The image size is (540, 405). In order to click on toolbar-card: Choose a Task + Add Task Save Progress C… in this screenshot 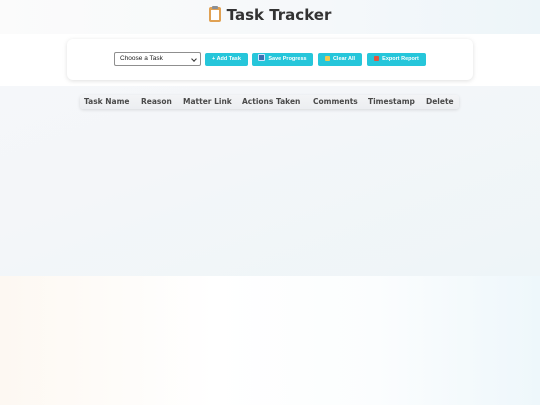, I will do `click(270, 59)`.